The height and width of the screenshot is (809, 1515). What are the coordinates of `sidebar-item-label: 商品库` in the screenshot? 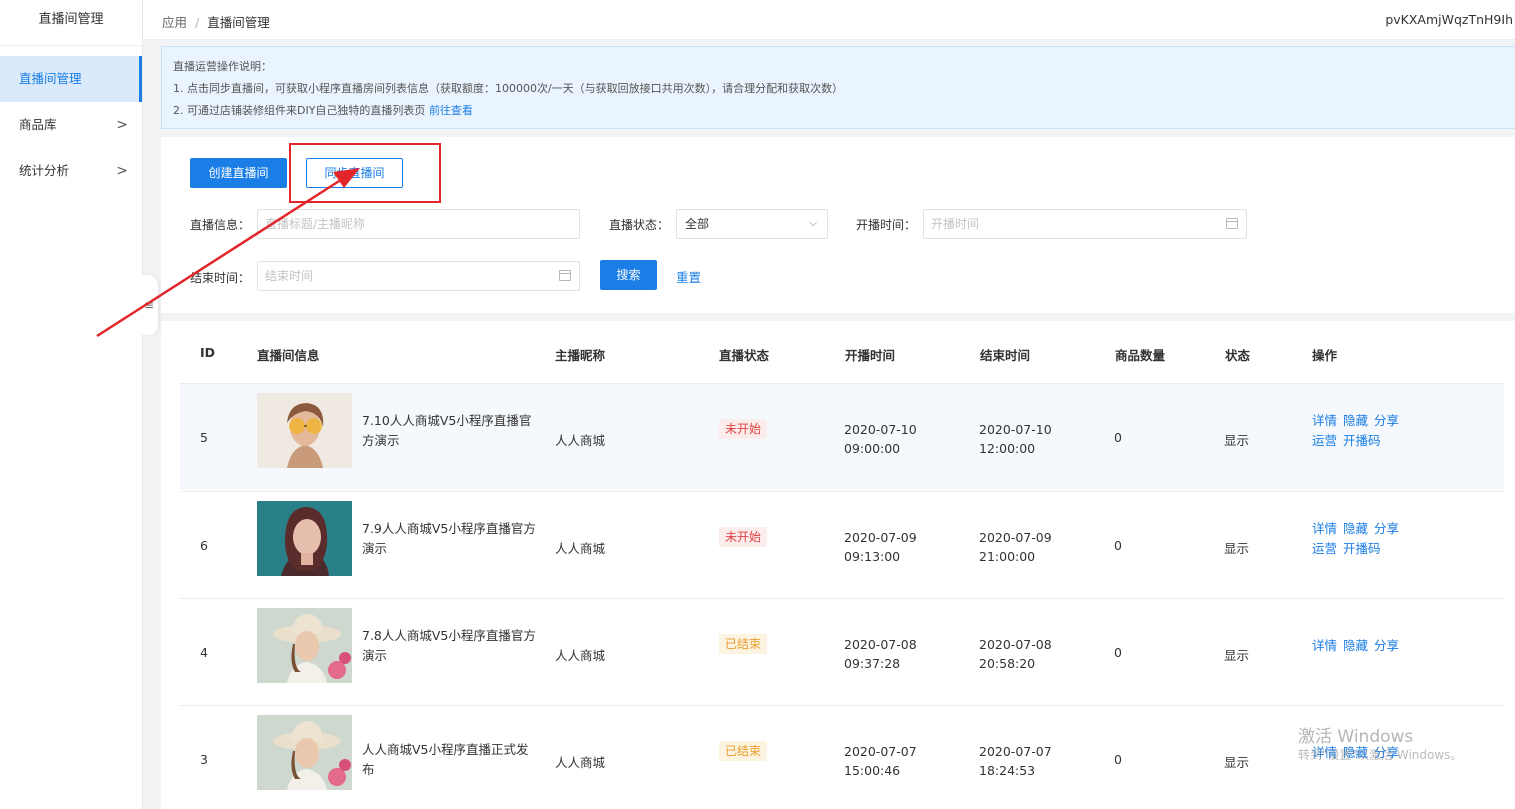 It's located at (38, 124).